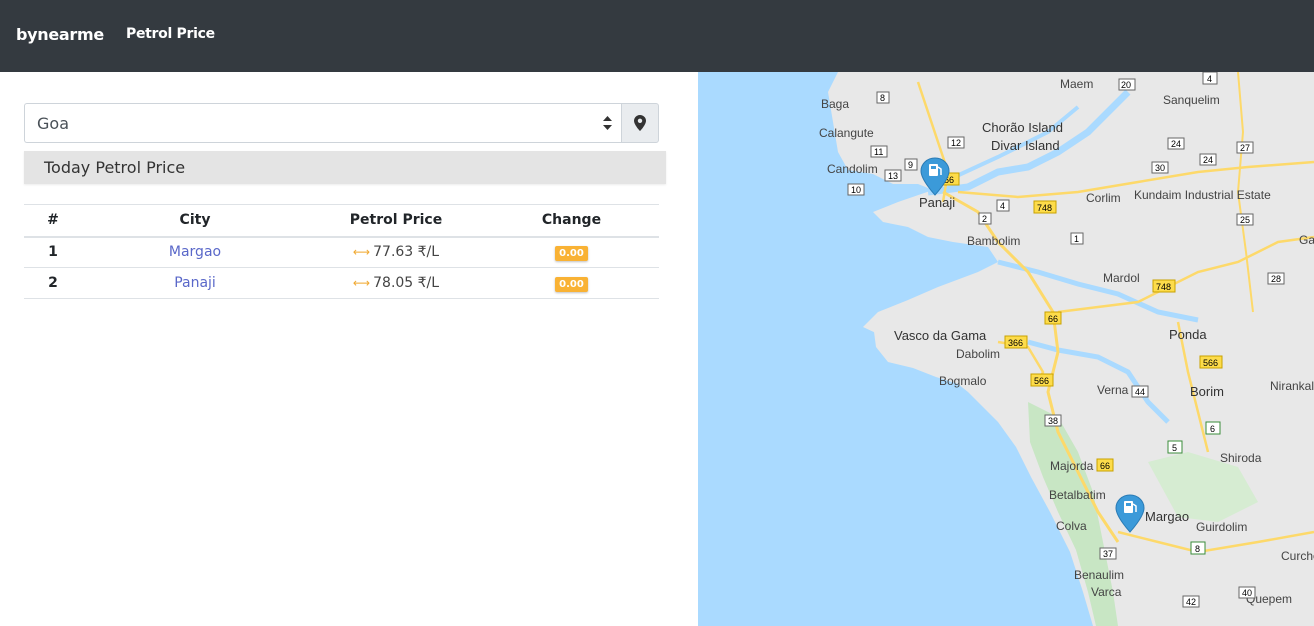 The height and width of the screenshot is (626, 1314). Describe the element at coordinates (53, 221) in the screenshot. I see `col-index-header: #` at that location.